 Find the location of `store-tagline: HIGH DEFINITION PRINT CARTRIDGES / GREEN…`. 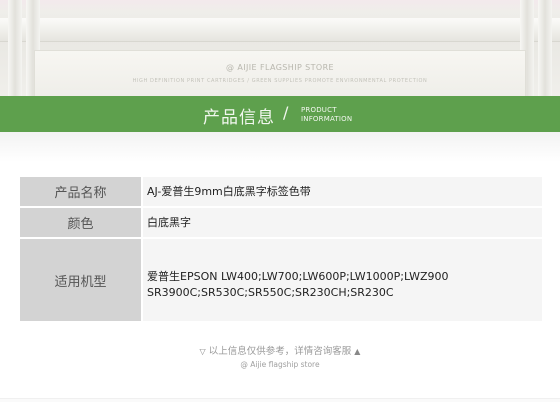

store-tagline: HIGH DEFINITION PRINT CARTRIDGES / GREEN… is located at coordinates (280, 81).